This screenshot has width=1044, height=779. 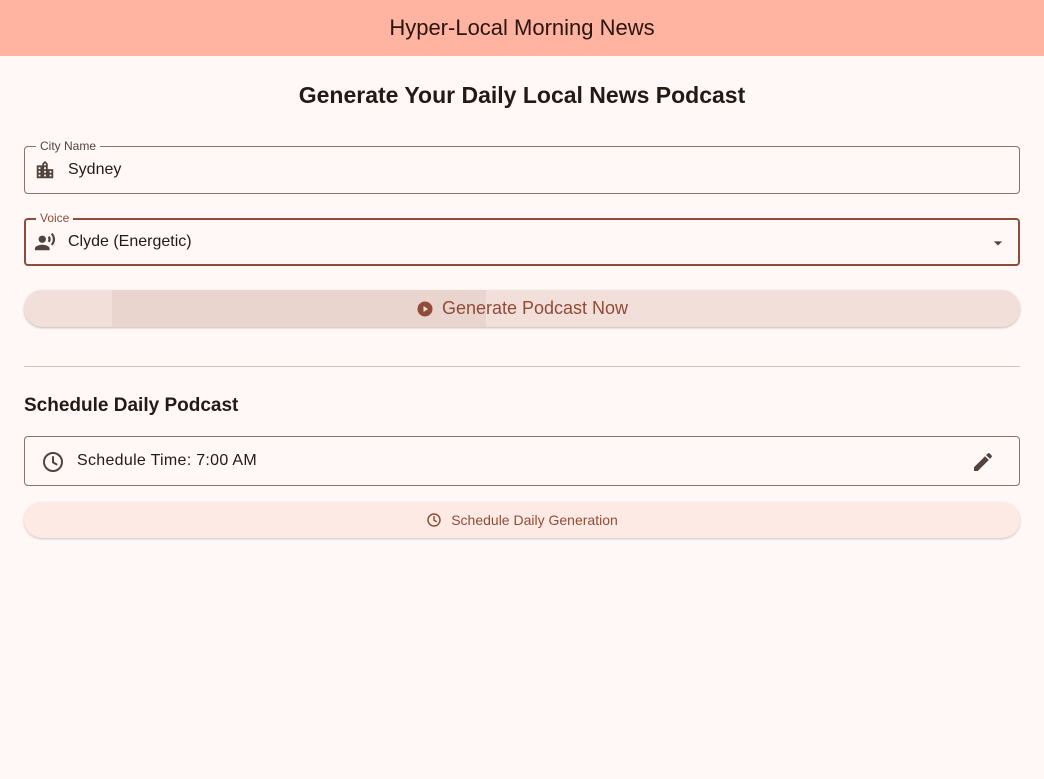 What do you see at coordinates (998, 243) in the screenshot?
I see `arrow-drop-down-icon` at bounding box center [998, 243].